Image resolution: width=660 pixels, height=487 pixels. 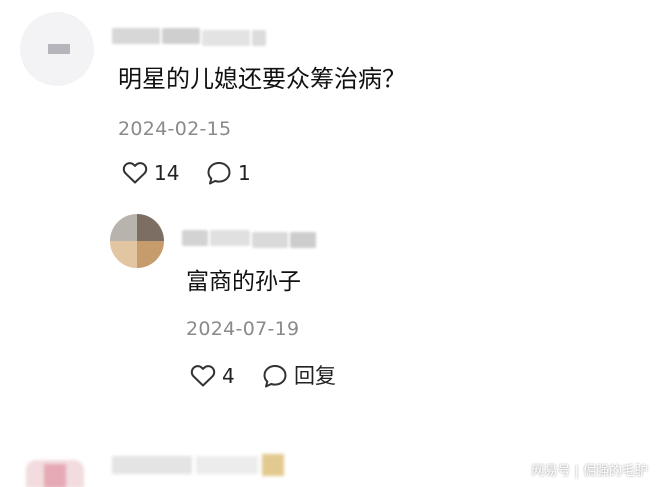 I want to click on reply-label: 回复, so click(x=315, y=376).